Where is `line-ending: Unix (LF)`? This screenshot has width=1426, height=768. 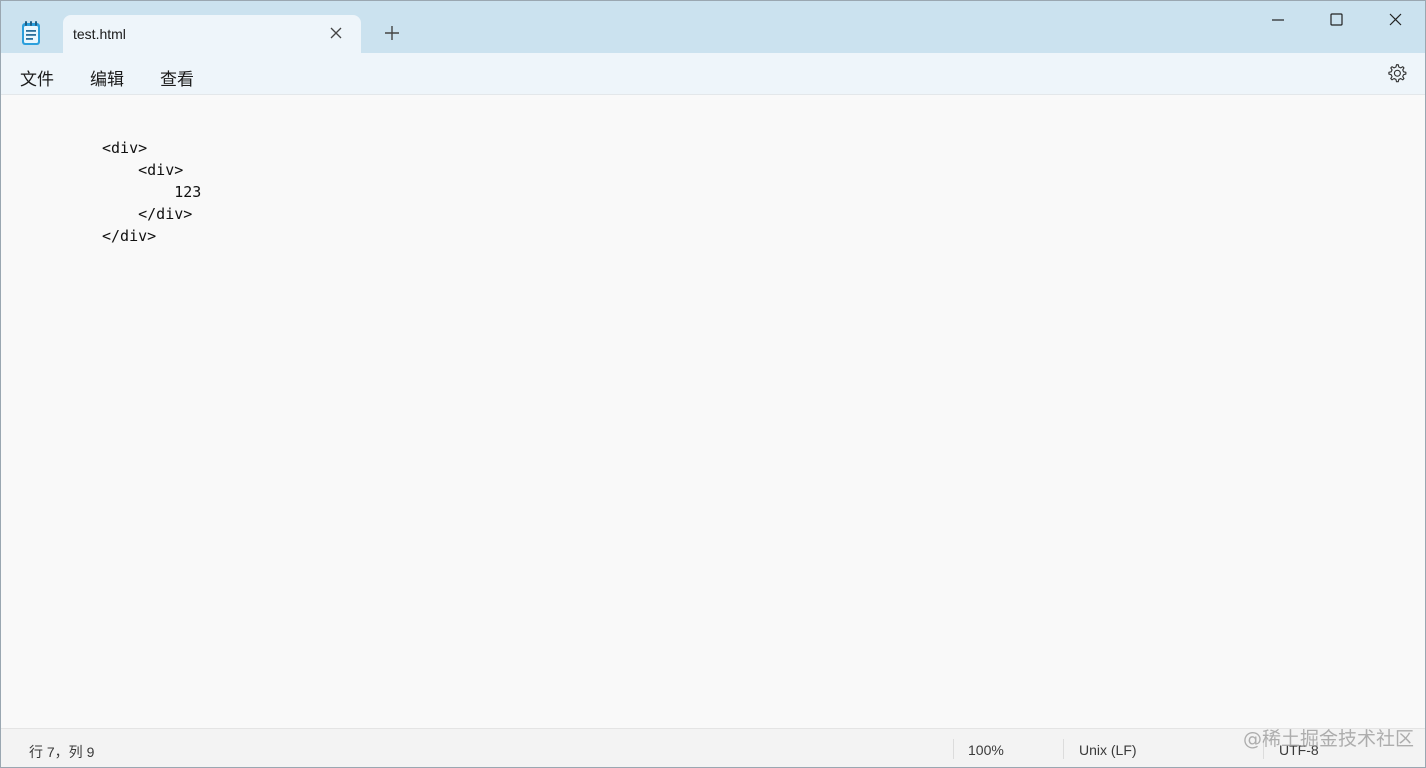
line-ending: Unix (LF) is located at coordinates (1108, 750).